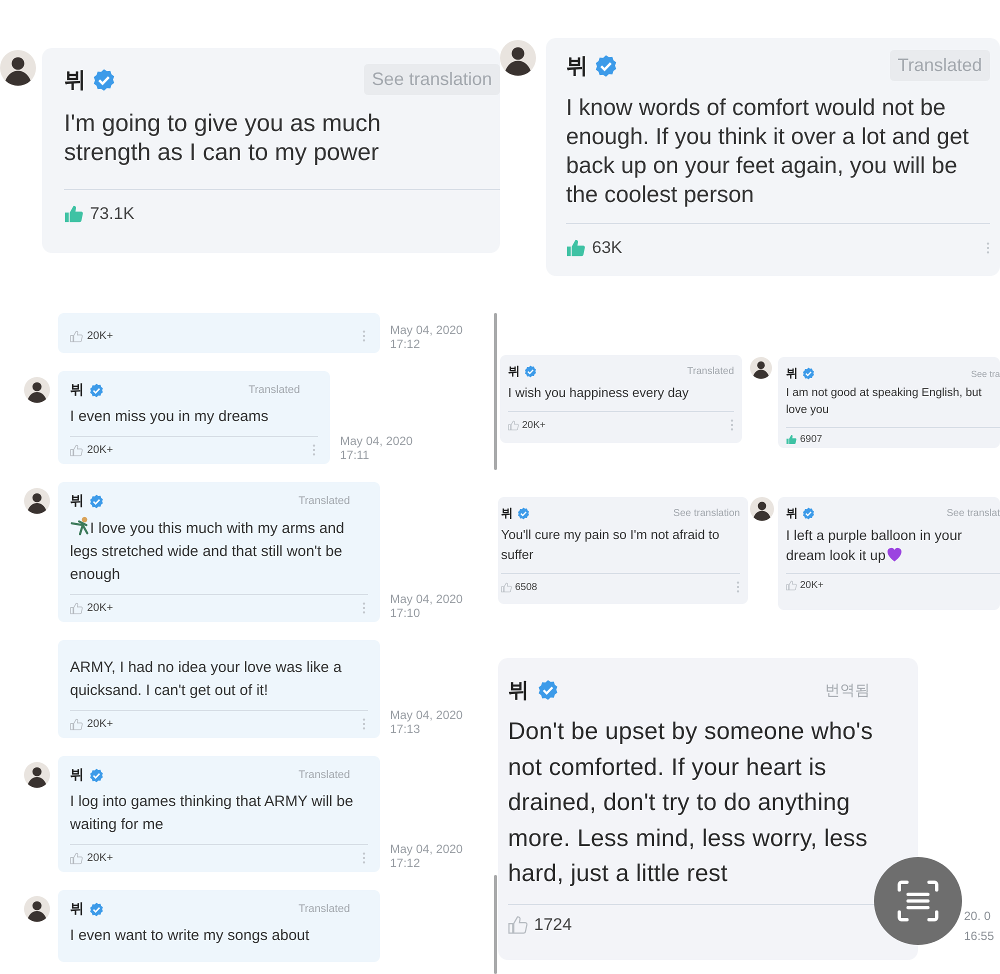 The height and width of the screenshot is (974, 1000). What do you see at coordinates (223, 138) in the screenshot?
I see `comment-text: I'm going to give you as much strength as I can to my power` at bounding box center [223, 138].